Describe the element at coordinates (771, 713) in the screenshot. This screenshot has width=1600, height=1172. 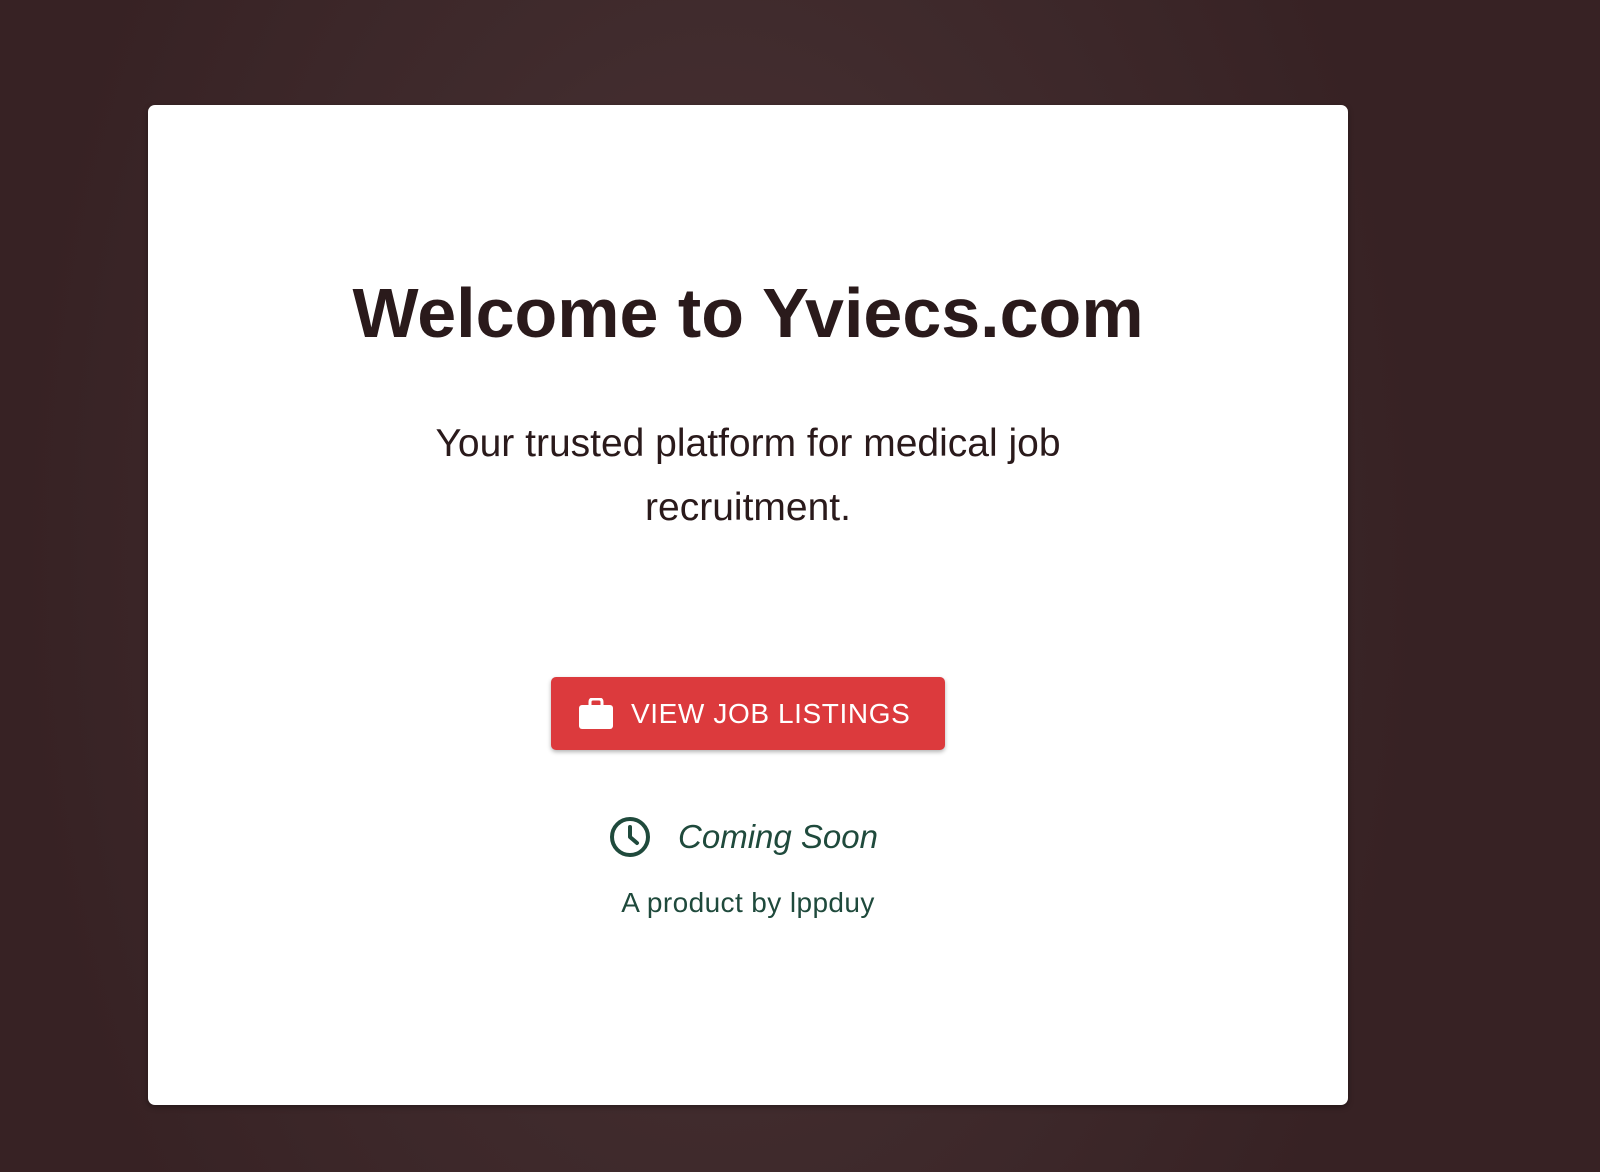
I see `view-job-listings-label: VIEW JOB LISTINGS` at that location.